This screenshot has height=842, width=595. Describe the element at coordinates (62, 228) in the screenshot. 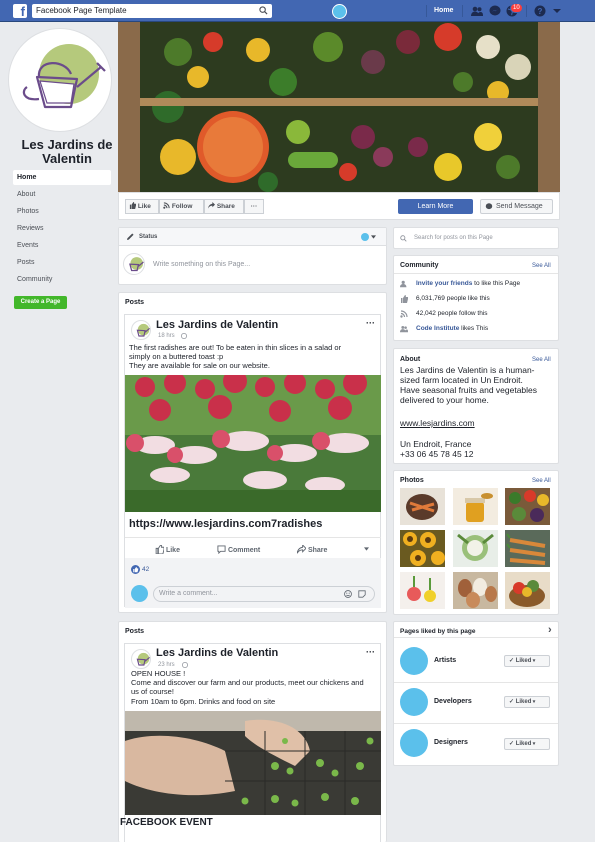

I see `sidebar-item-reviews: Reviews` at that location.